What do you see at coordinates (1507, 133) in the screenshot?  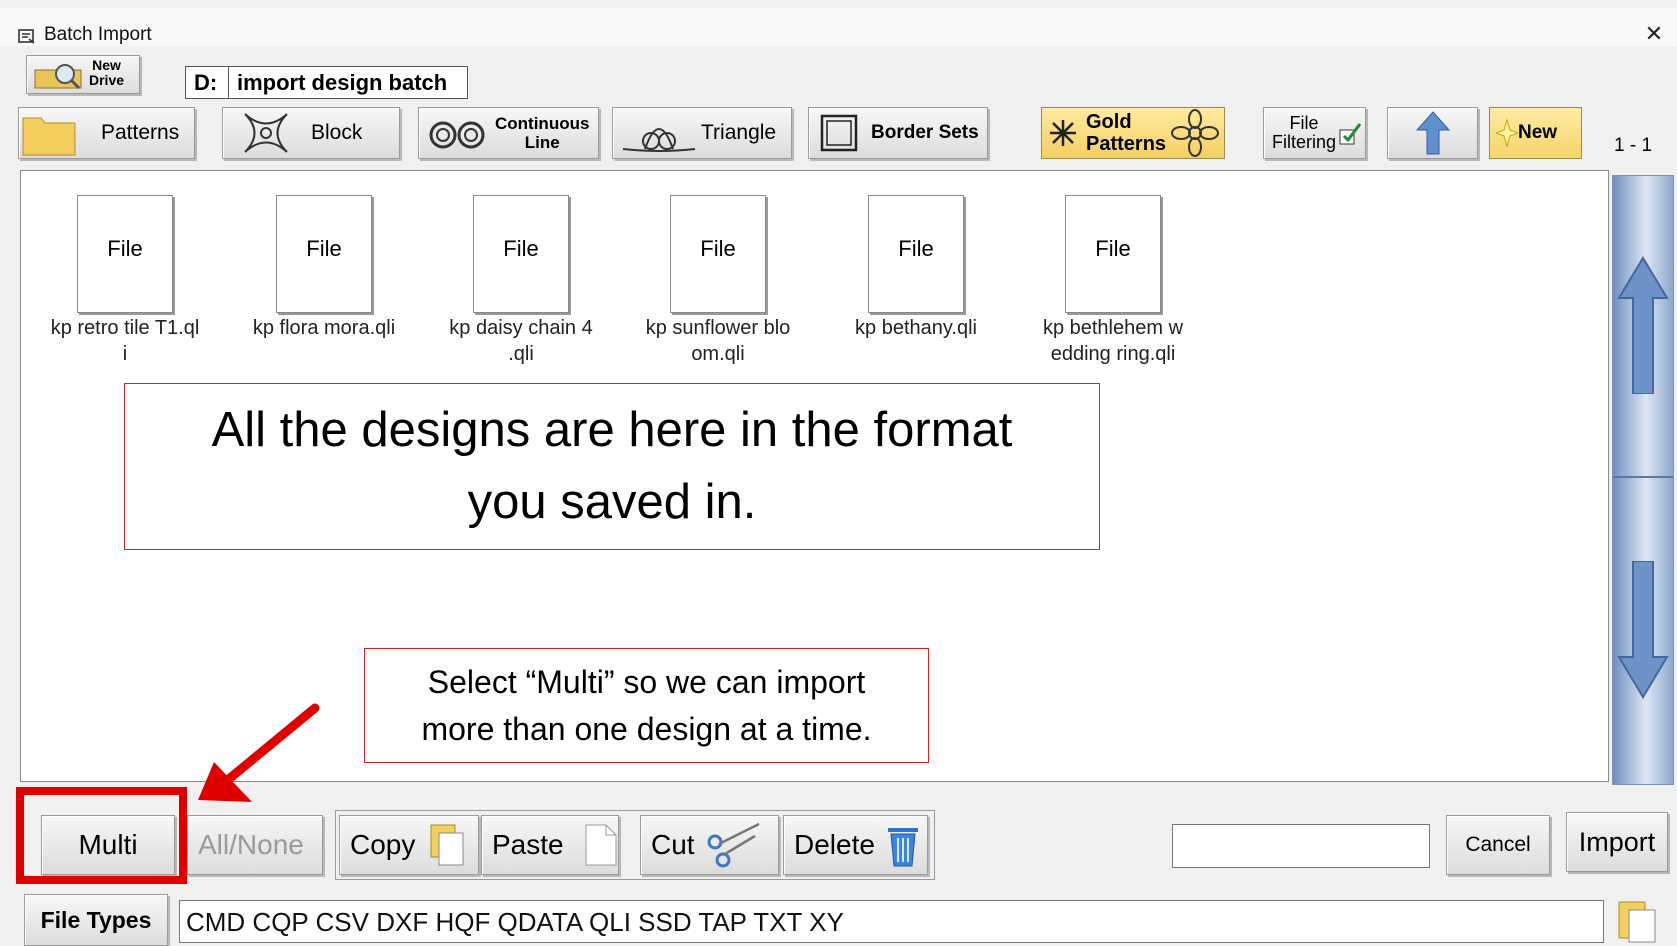 I see `sparkle-icon` at bounding box center [1507, 133].